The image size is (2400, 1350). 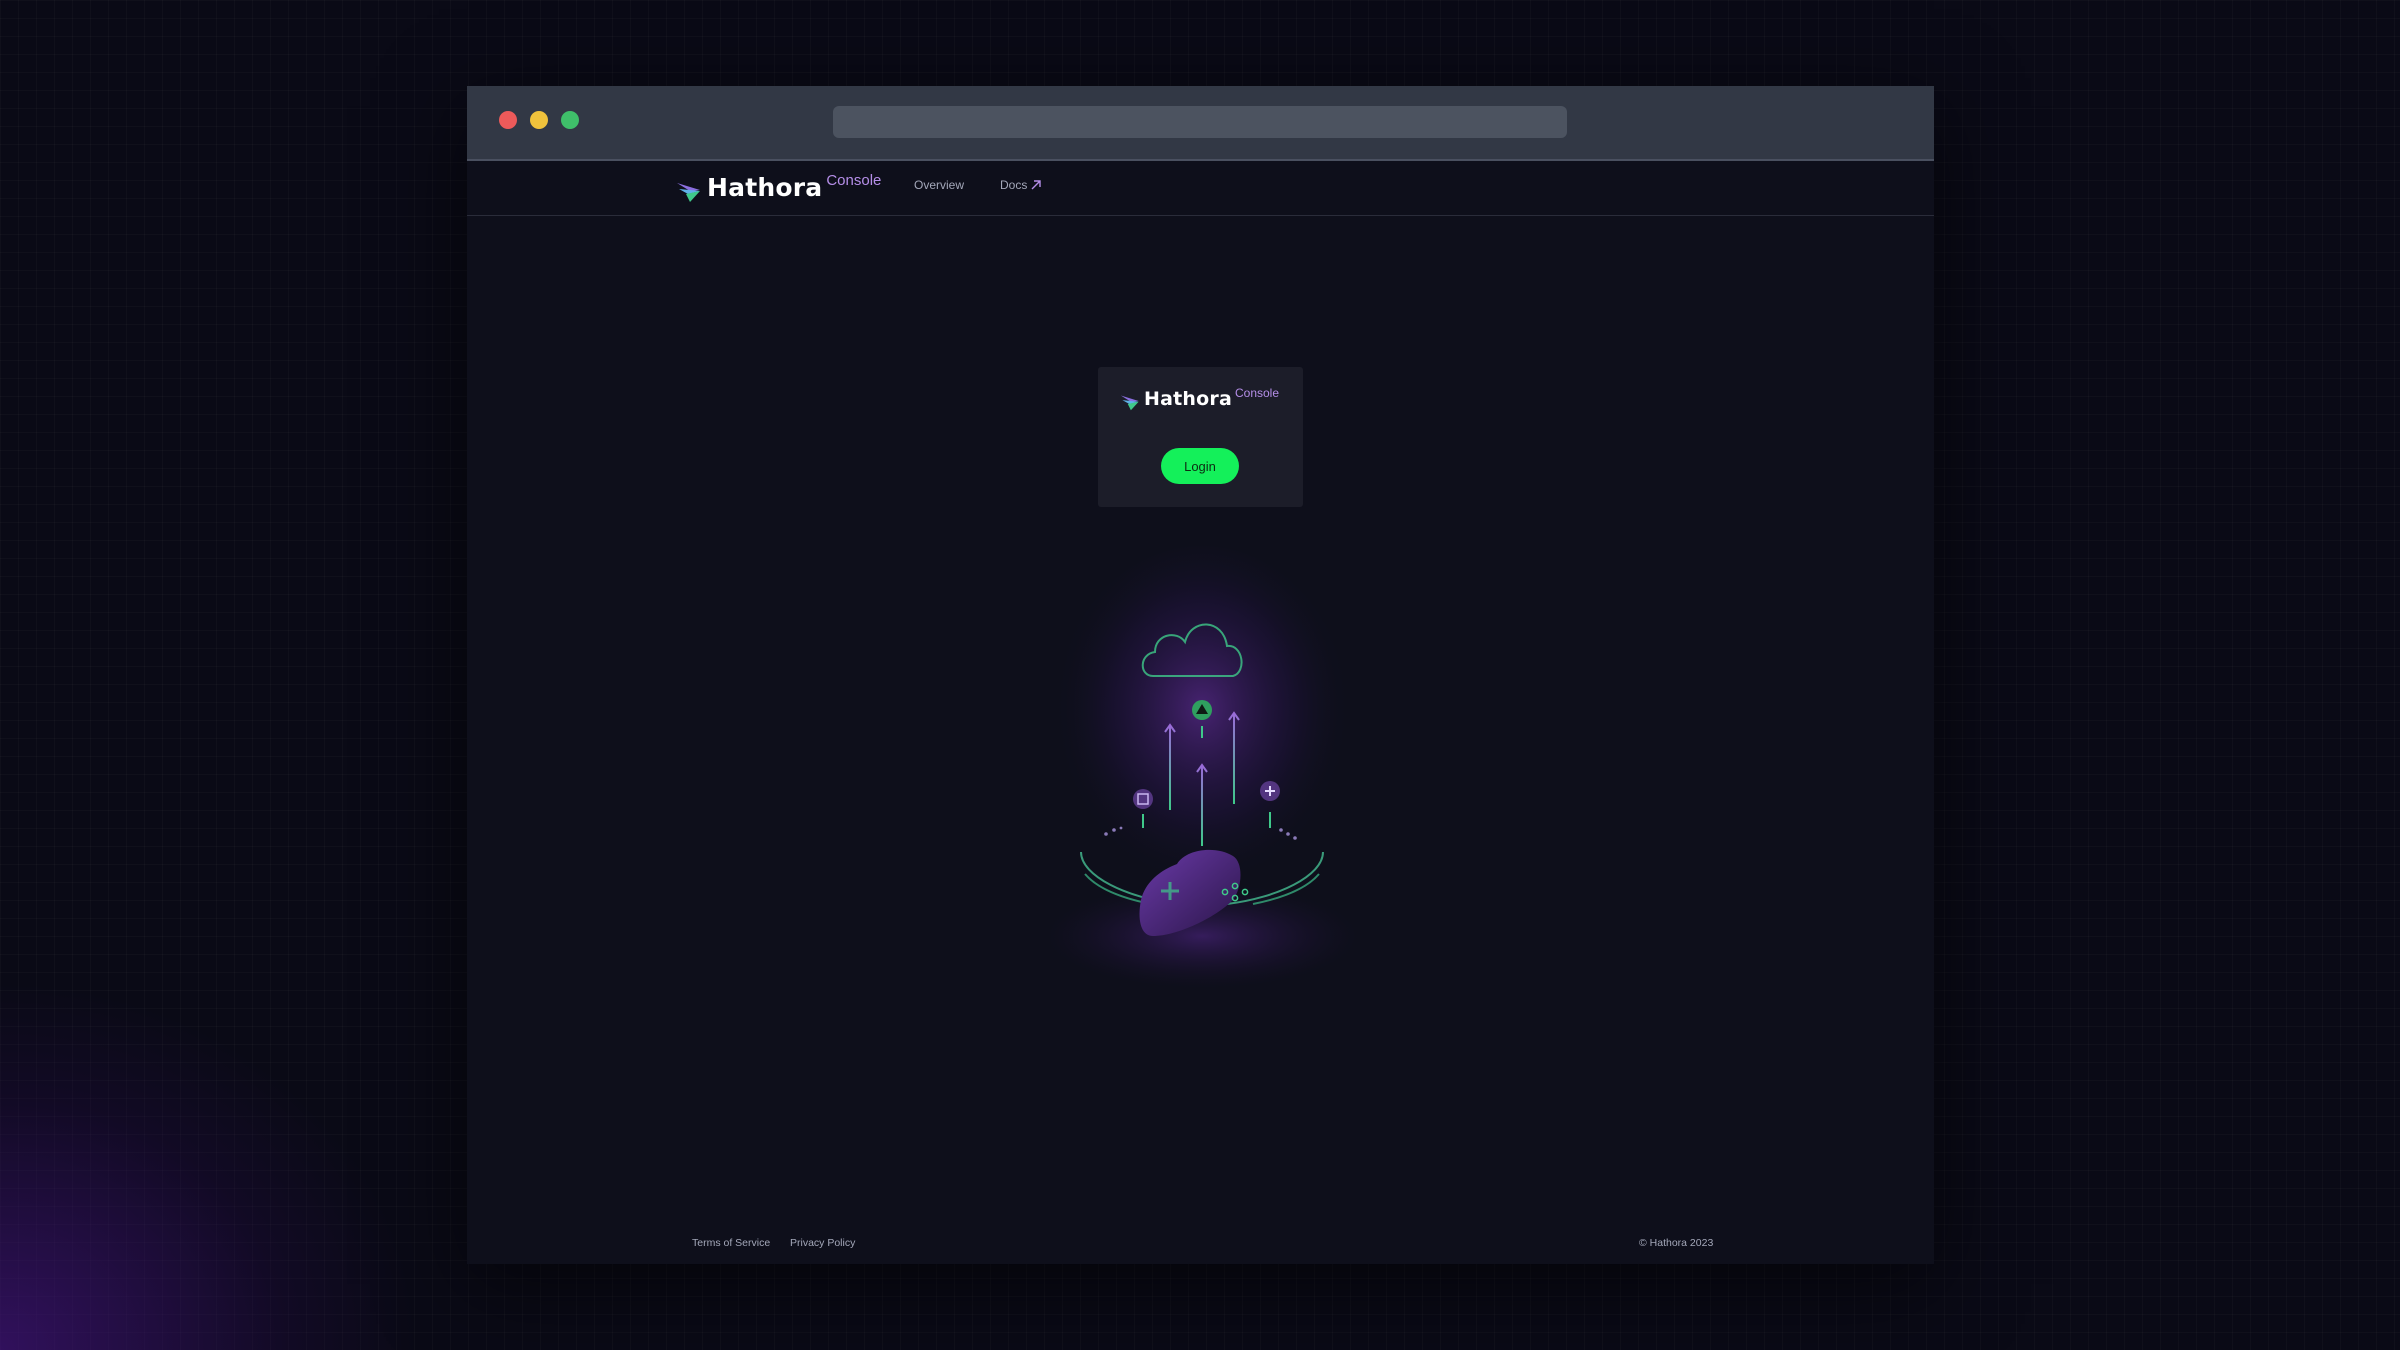 What do you see at coordinates (1202, 767) in the screenshot?
I see `cloud-gaming-illustration` at bounding box center [1202, 767].